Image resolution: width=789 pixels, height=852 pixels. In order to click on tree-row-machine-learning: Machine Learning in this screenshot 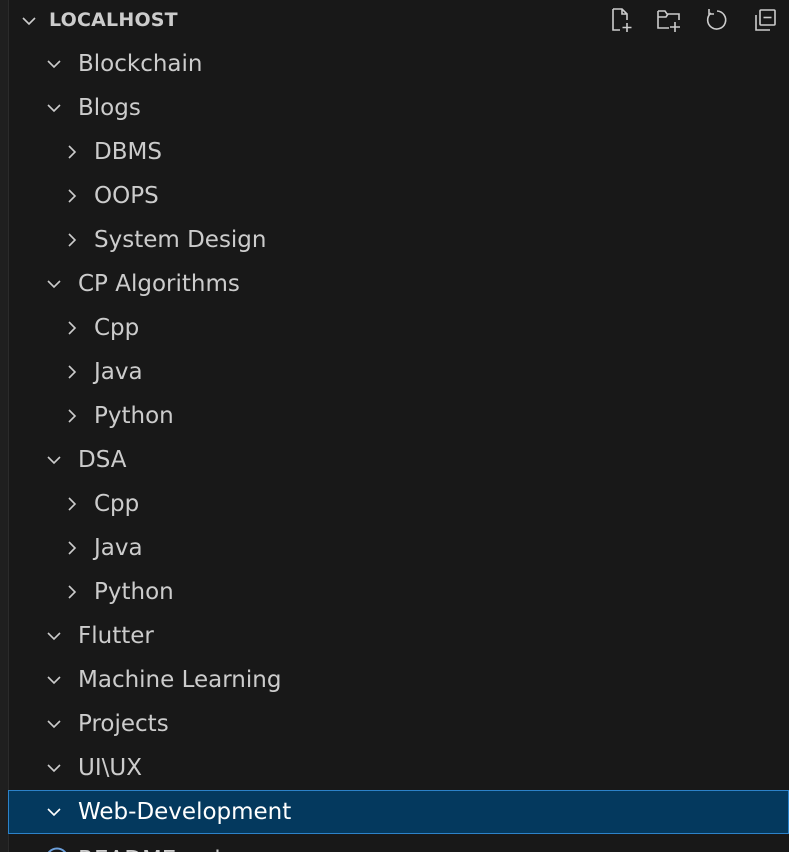, I will do `click(398, 680)`.